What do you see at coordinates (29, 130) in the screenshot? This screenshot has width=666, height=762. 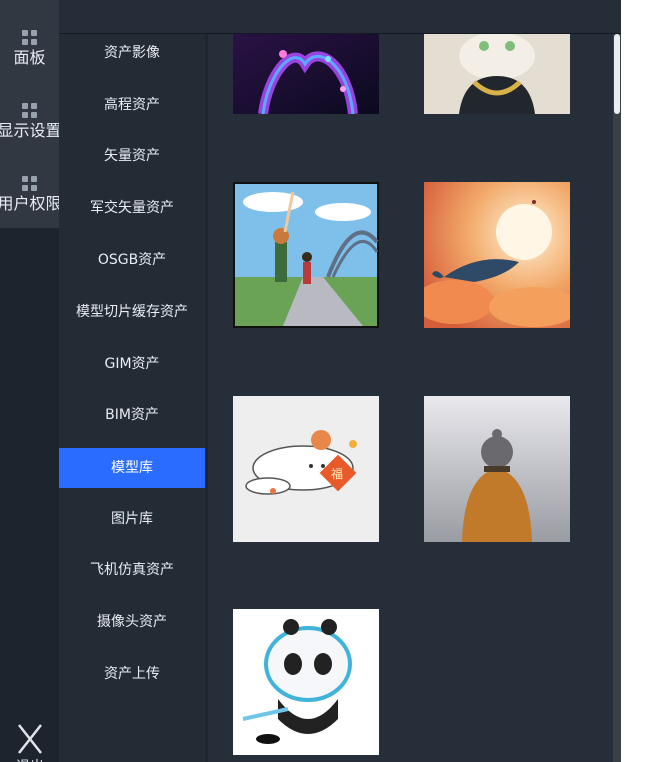 I see `rail-item-label: 显示设置` at bounding box center [29, 130].